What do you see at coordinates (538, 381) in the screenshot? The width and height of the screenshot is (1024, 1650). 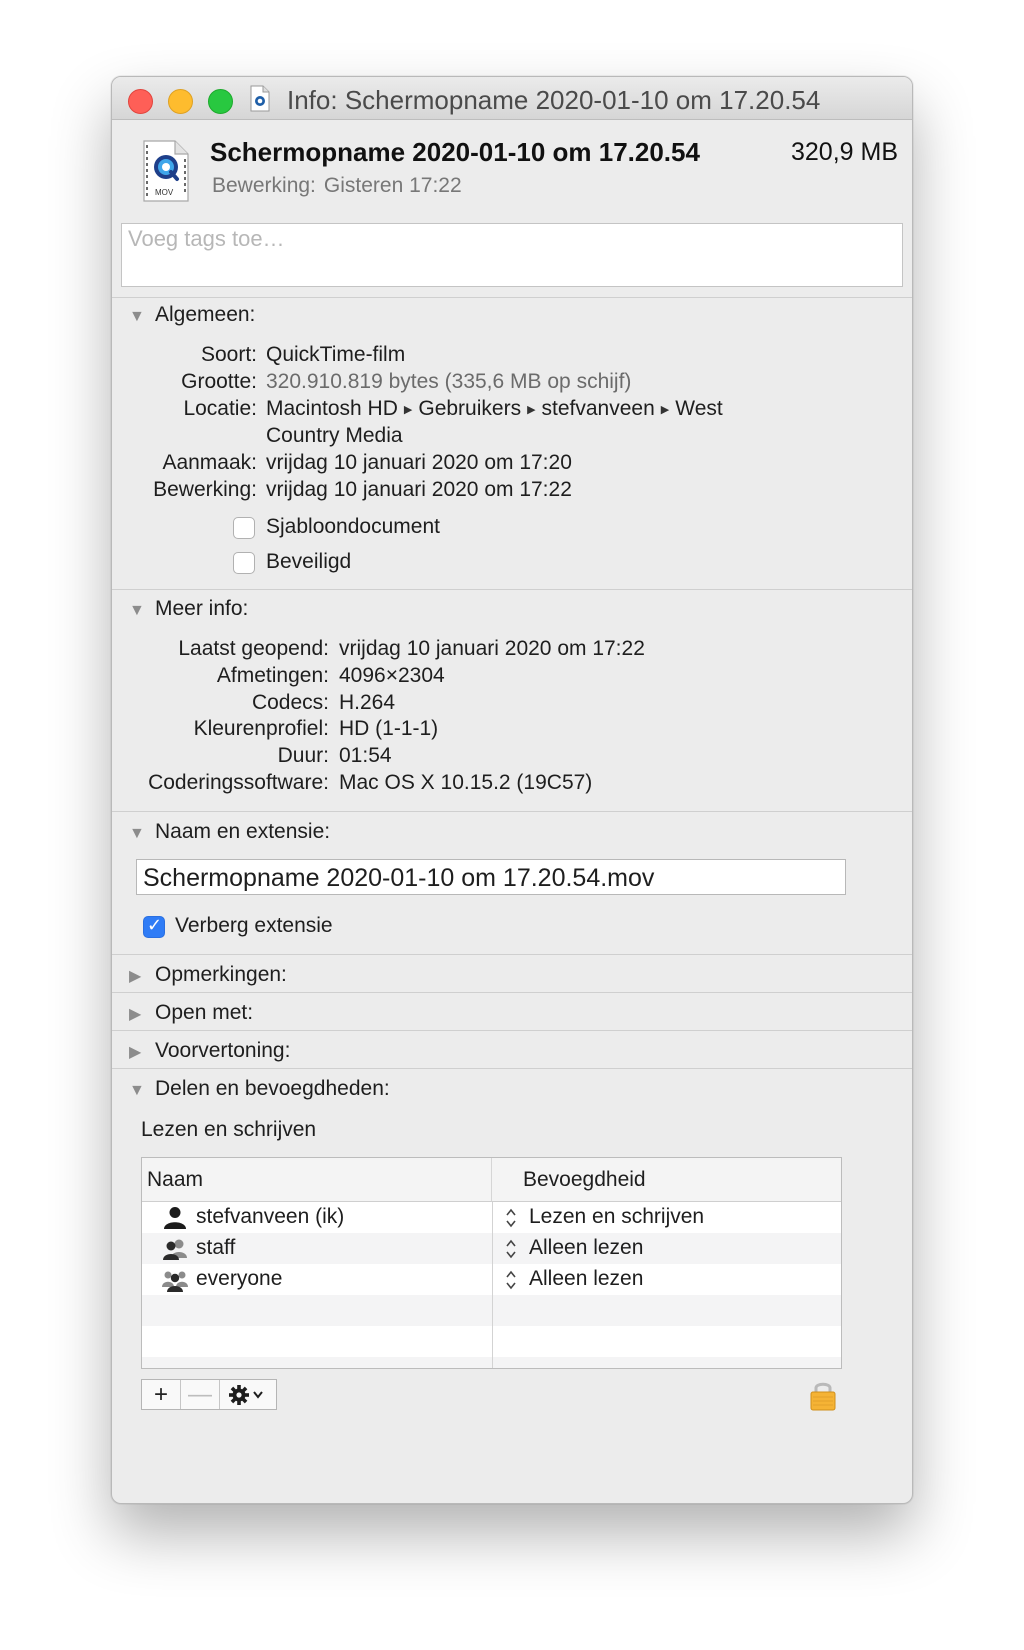 I see `size-on-disk: (335,6 MB op schijf)` at bounding box center [538, 381].